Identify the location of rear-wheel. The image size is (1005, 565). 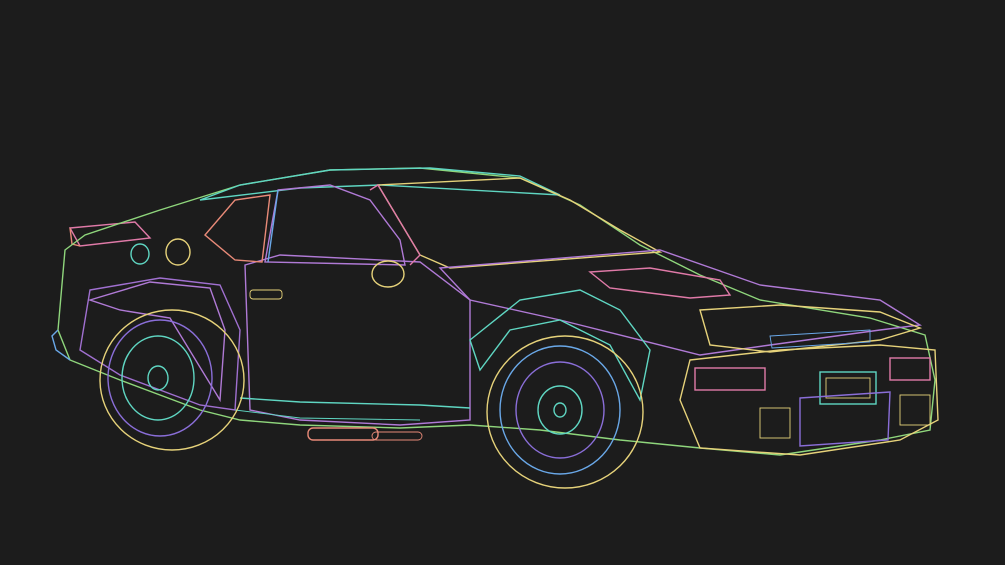
(172, 380).